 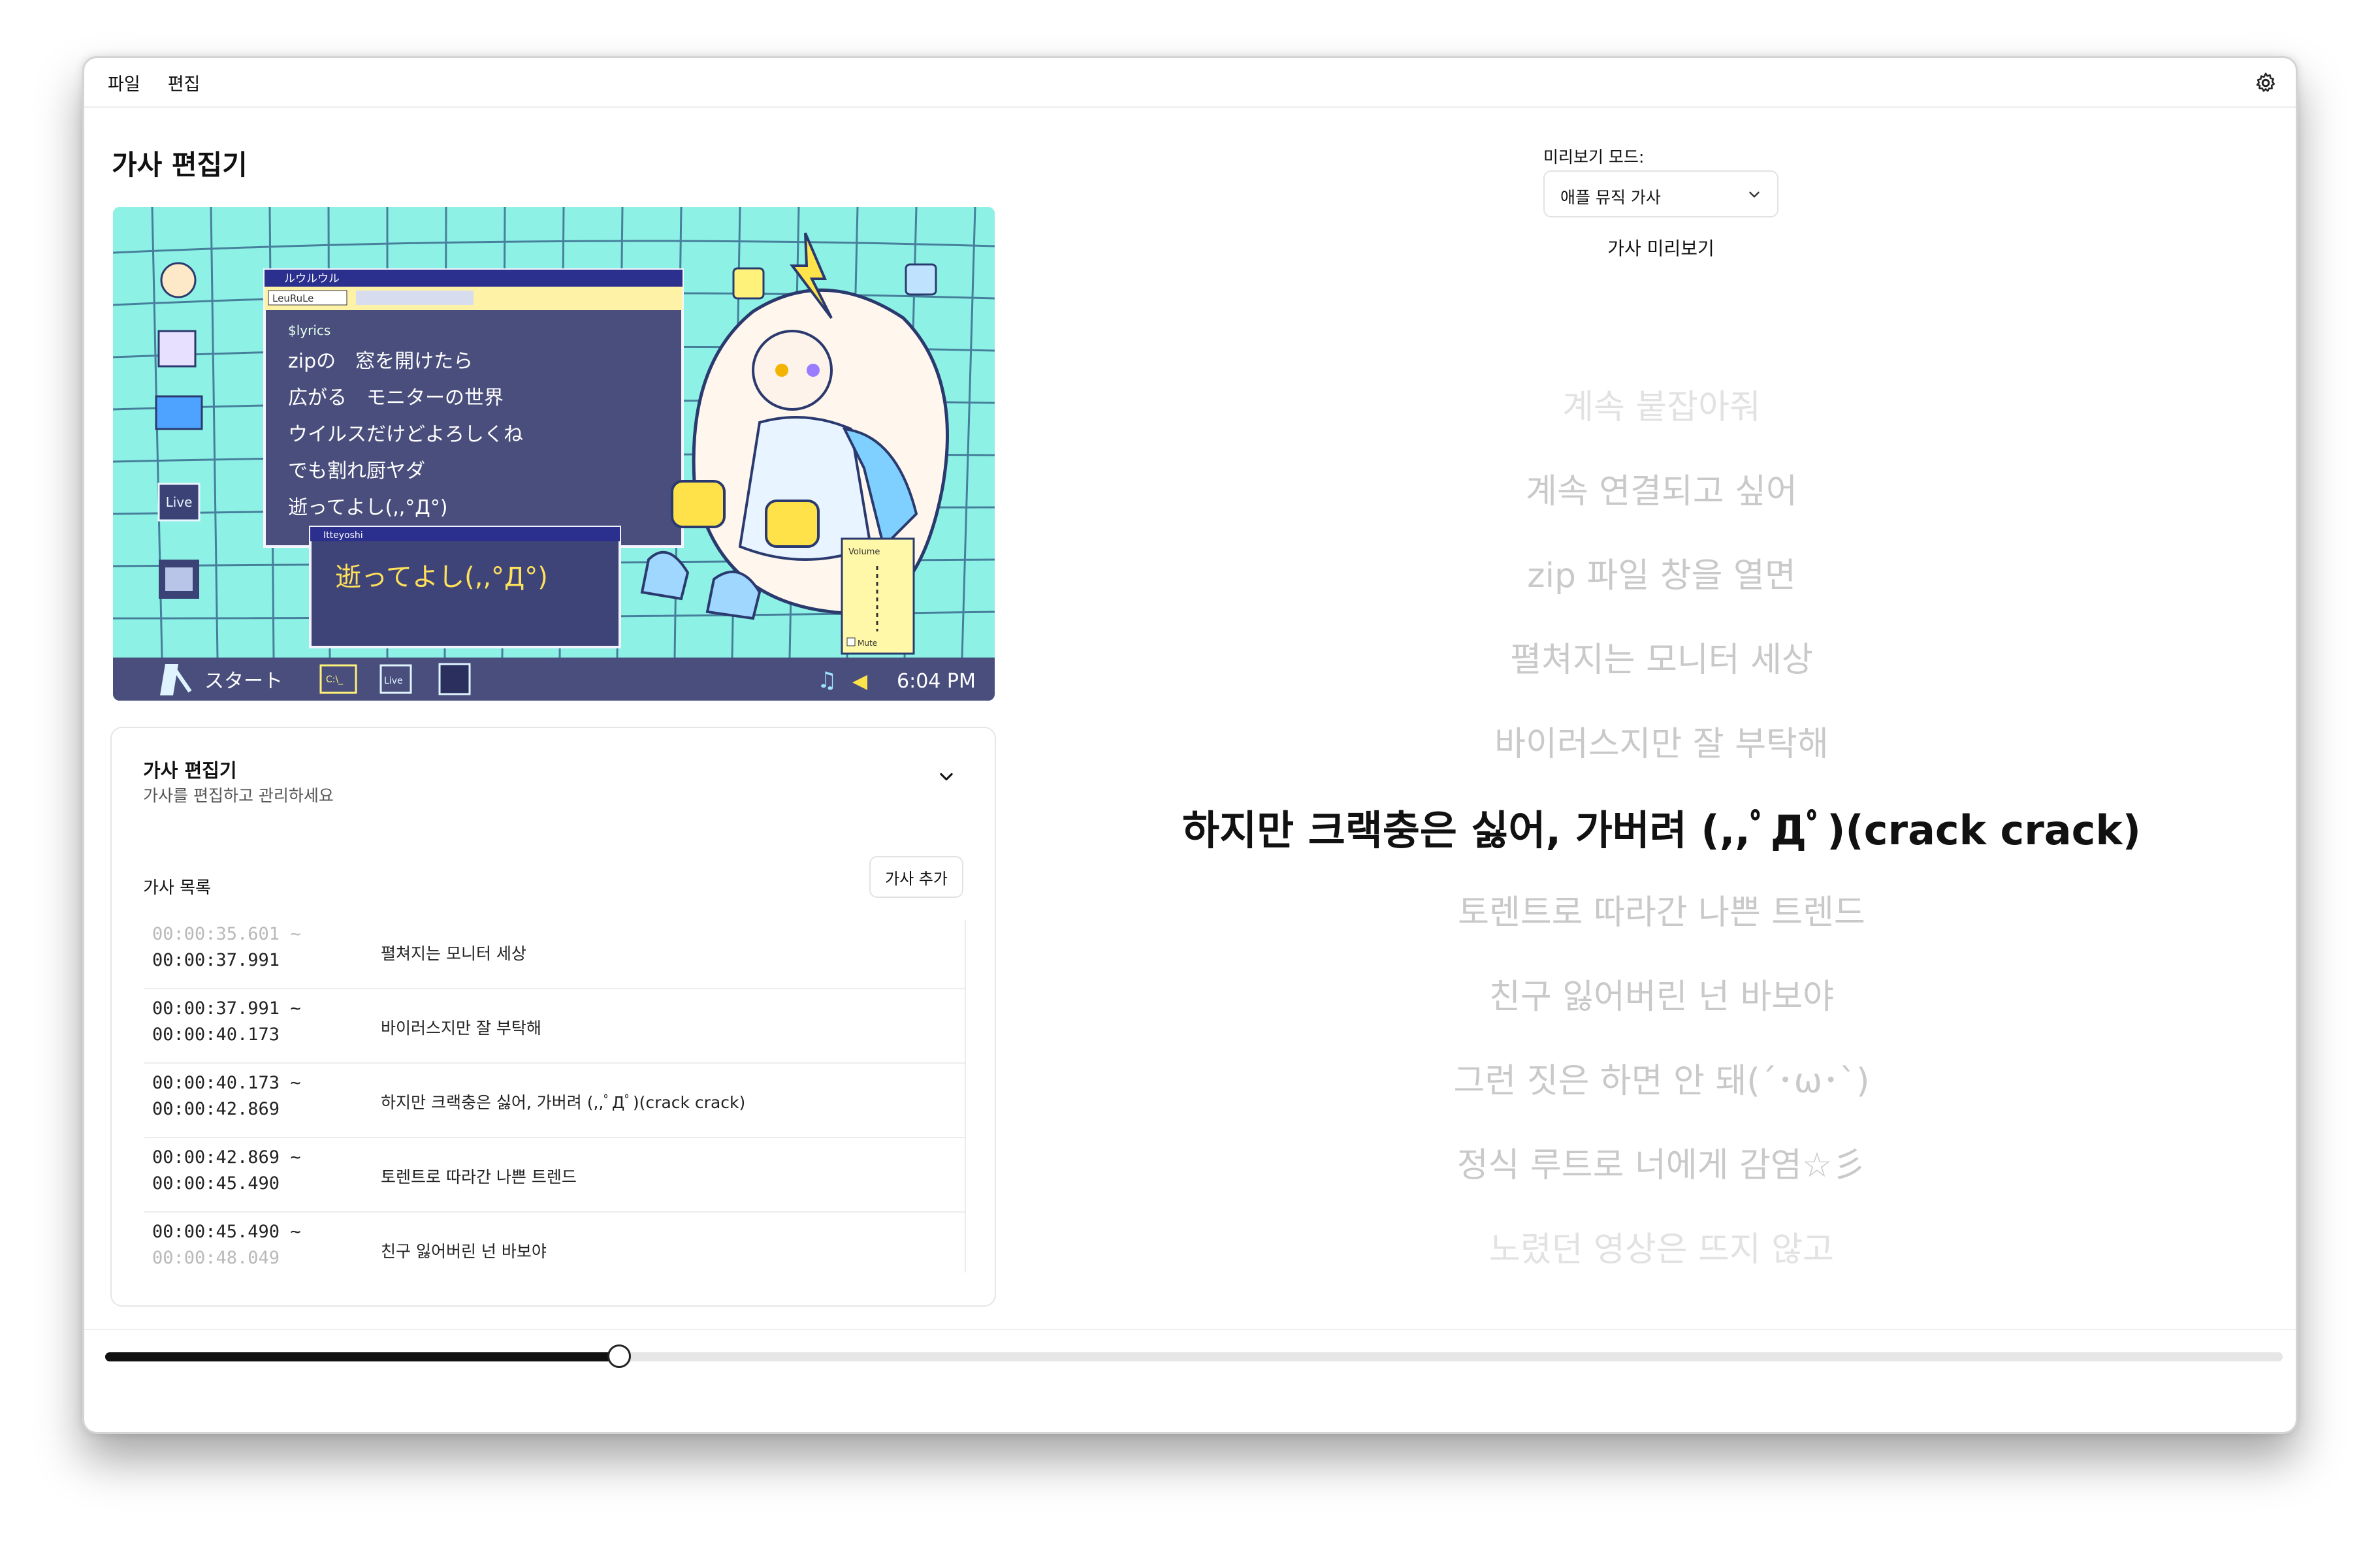 I want to click on row-start-time: 00:00:42.869 ~, so click(x=226, y=1157).